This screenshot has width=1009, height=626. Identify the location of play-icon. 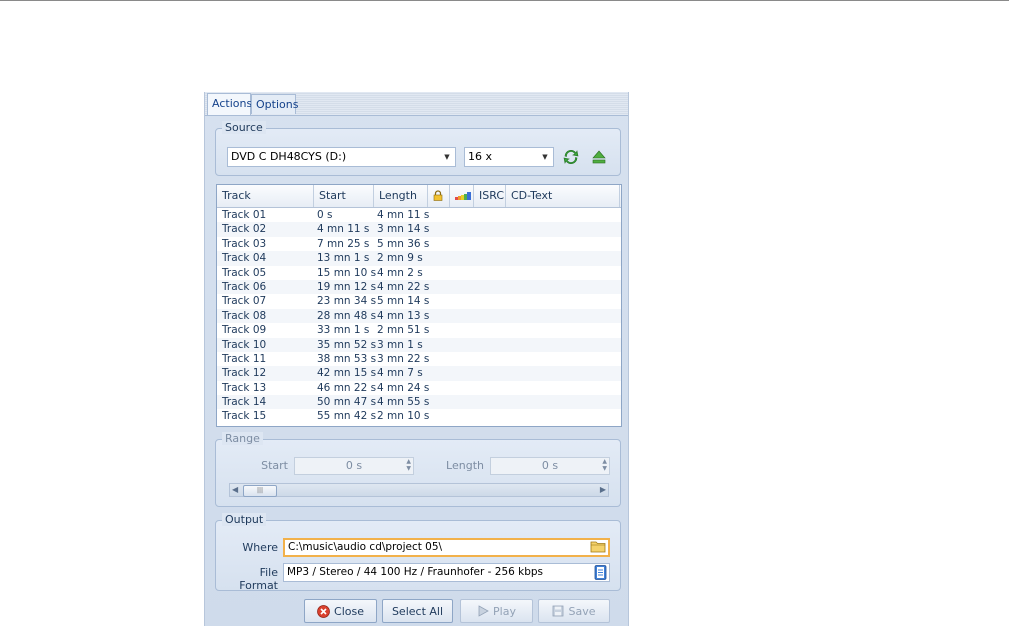
(483, 611).